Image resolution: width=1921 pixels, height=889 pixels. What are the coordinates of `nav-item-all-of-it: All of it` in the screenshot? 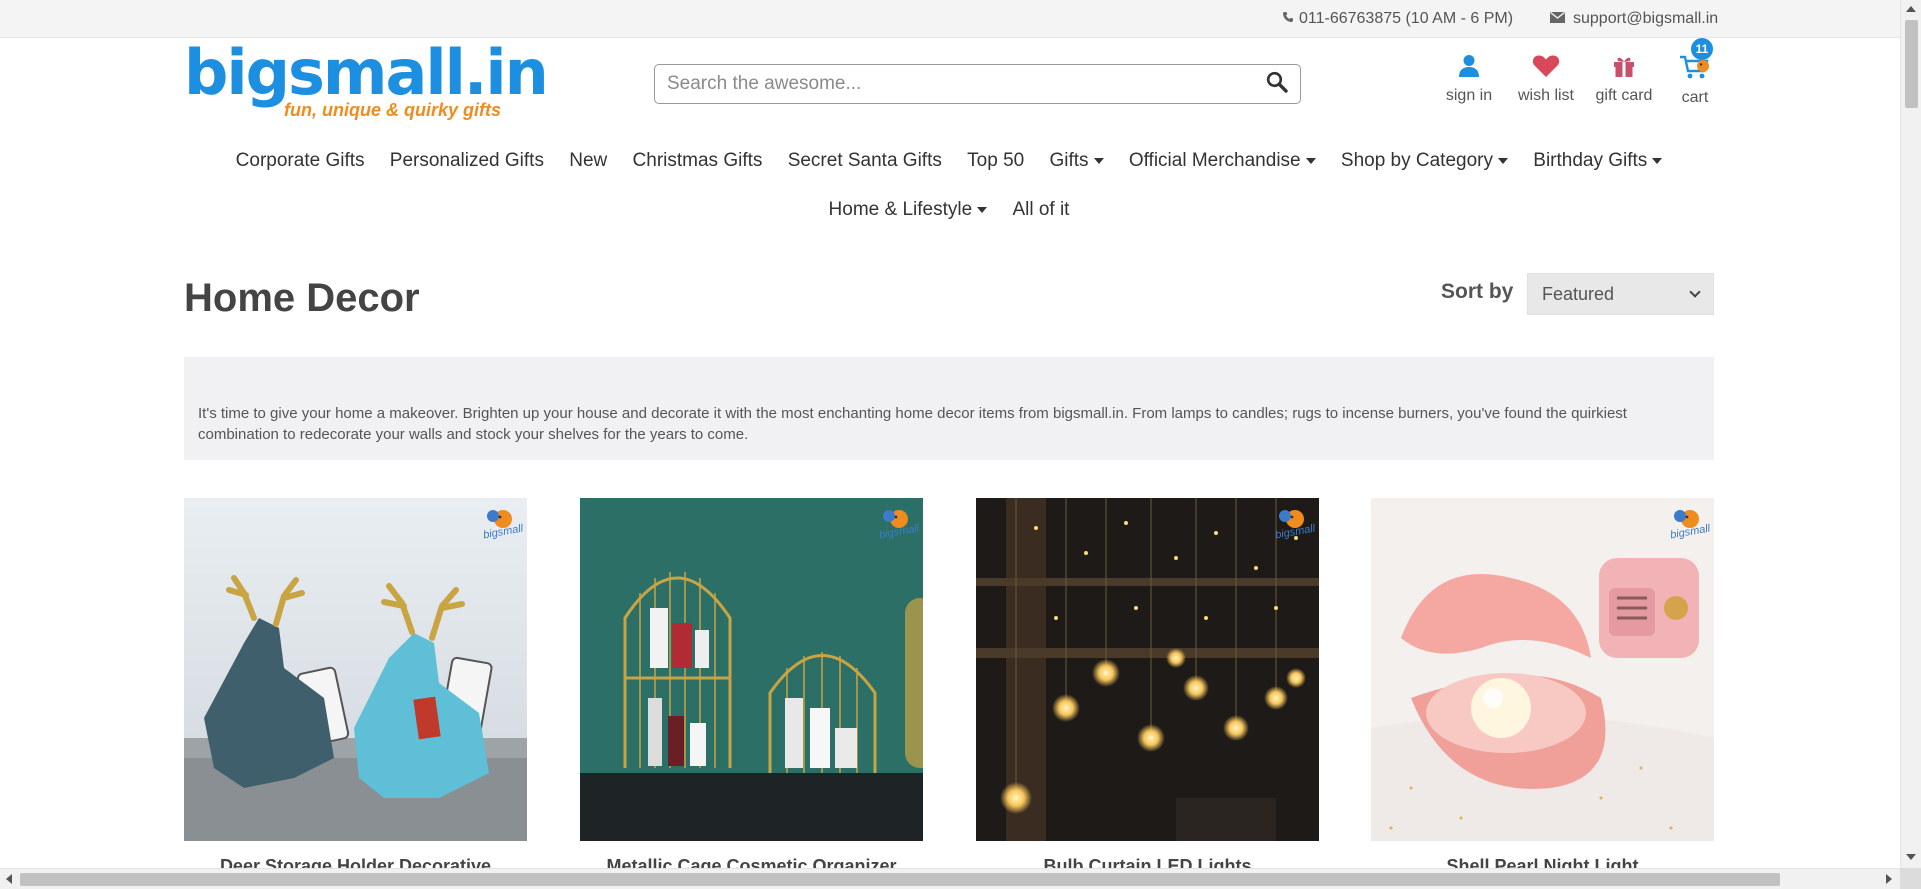 It's located at (1040, 209).